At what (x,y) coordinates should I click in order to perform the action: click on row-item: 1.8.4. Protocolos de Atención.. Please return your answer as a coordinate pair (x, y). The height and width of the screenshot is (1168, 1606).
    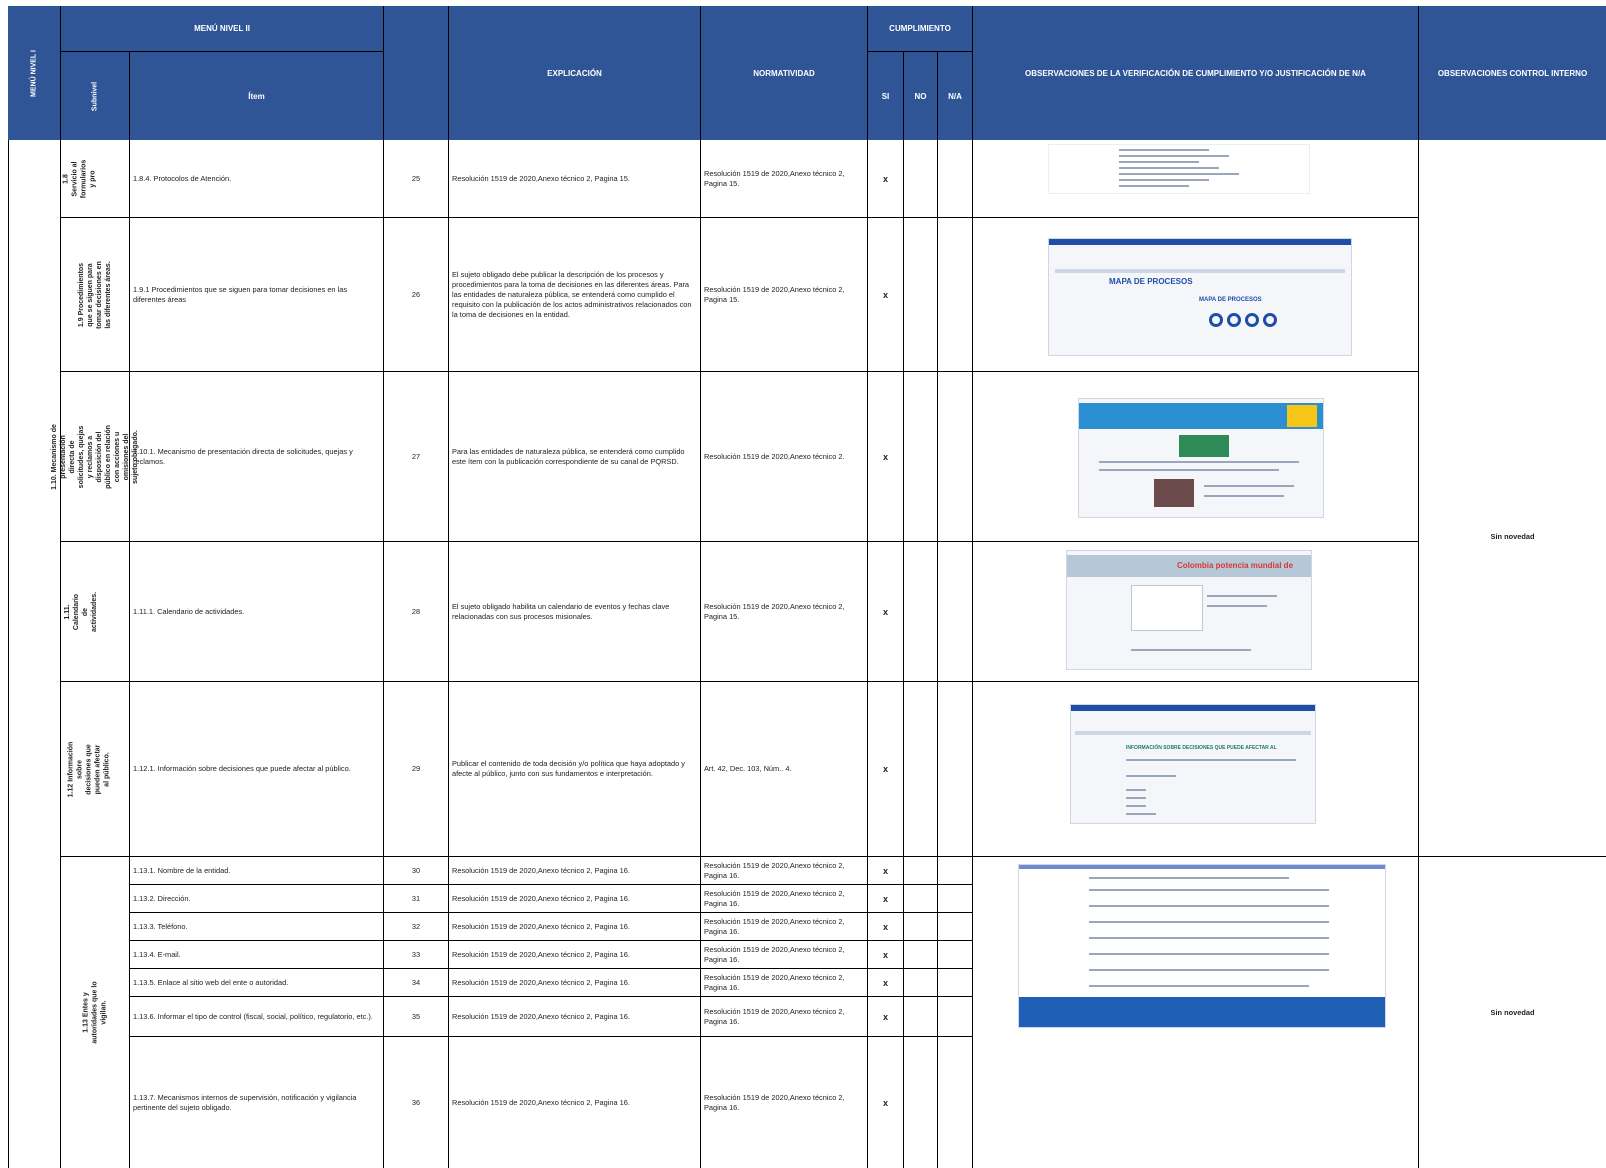
    Looking at the image, I should click on (182, 178).